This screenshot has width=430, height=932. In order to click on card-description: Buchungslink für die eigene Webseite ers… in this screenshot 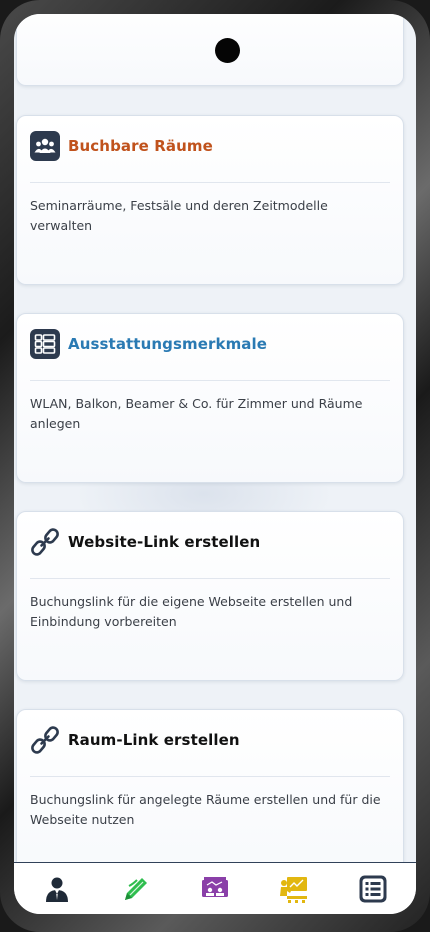, I will do `click(191, 611)`.